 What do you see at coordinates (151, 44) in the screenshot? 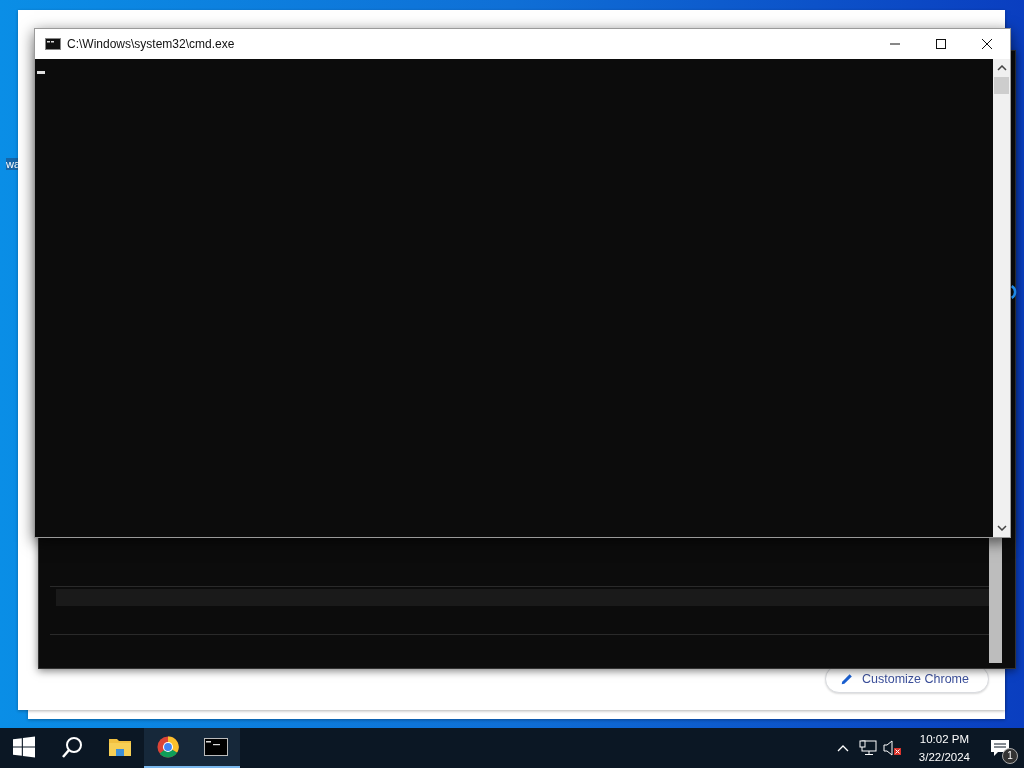
I see `window-title: C:\Windows\system32\cmd.exe` at bounding box center [151, 44].